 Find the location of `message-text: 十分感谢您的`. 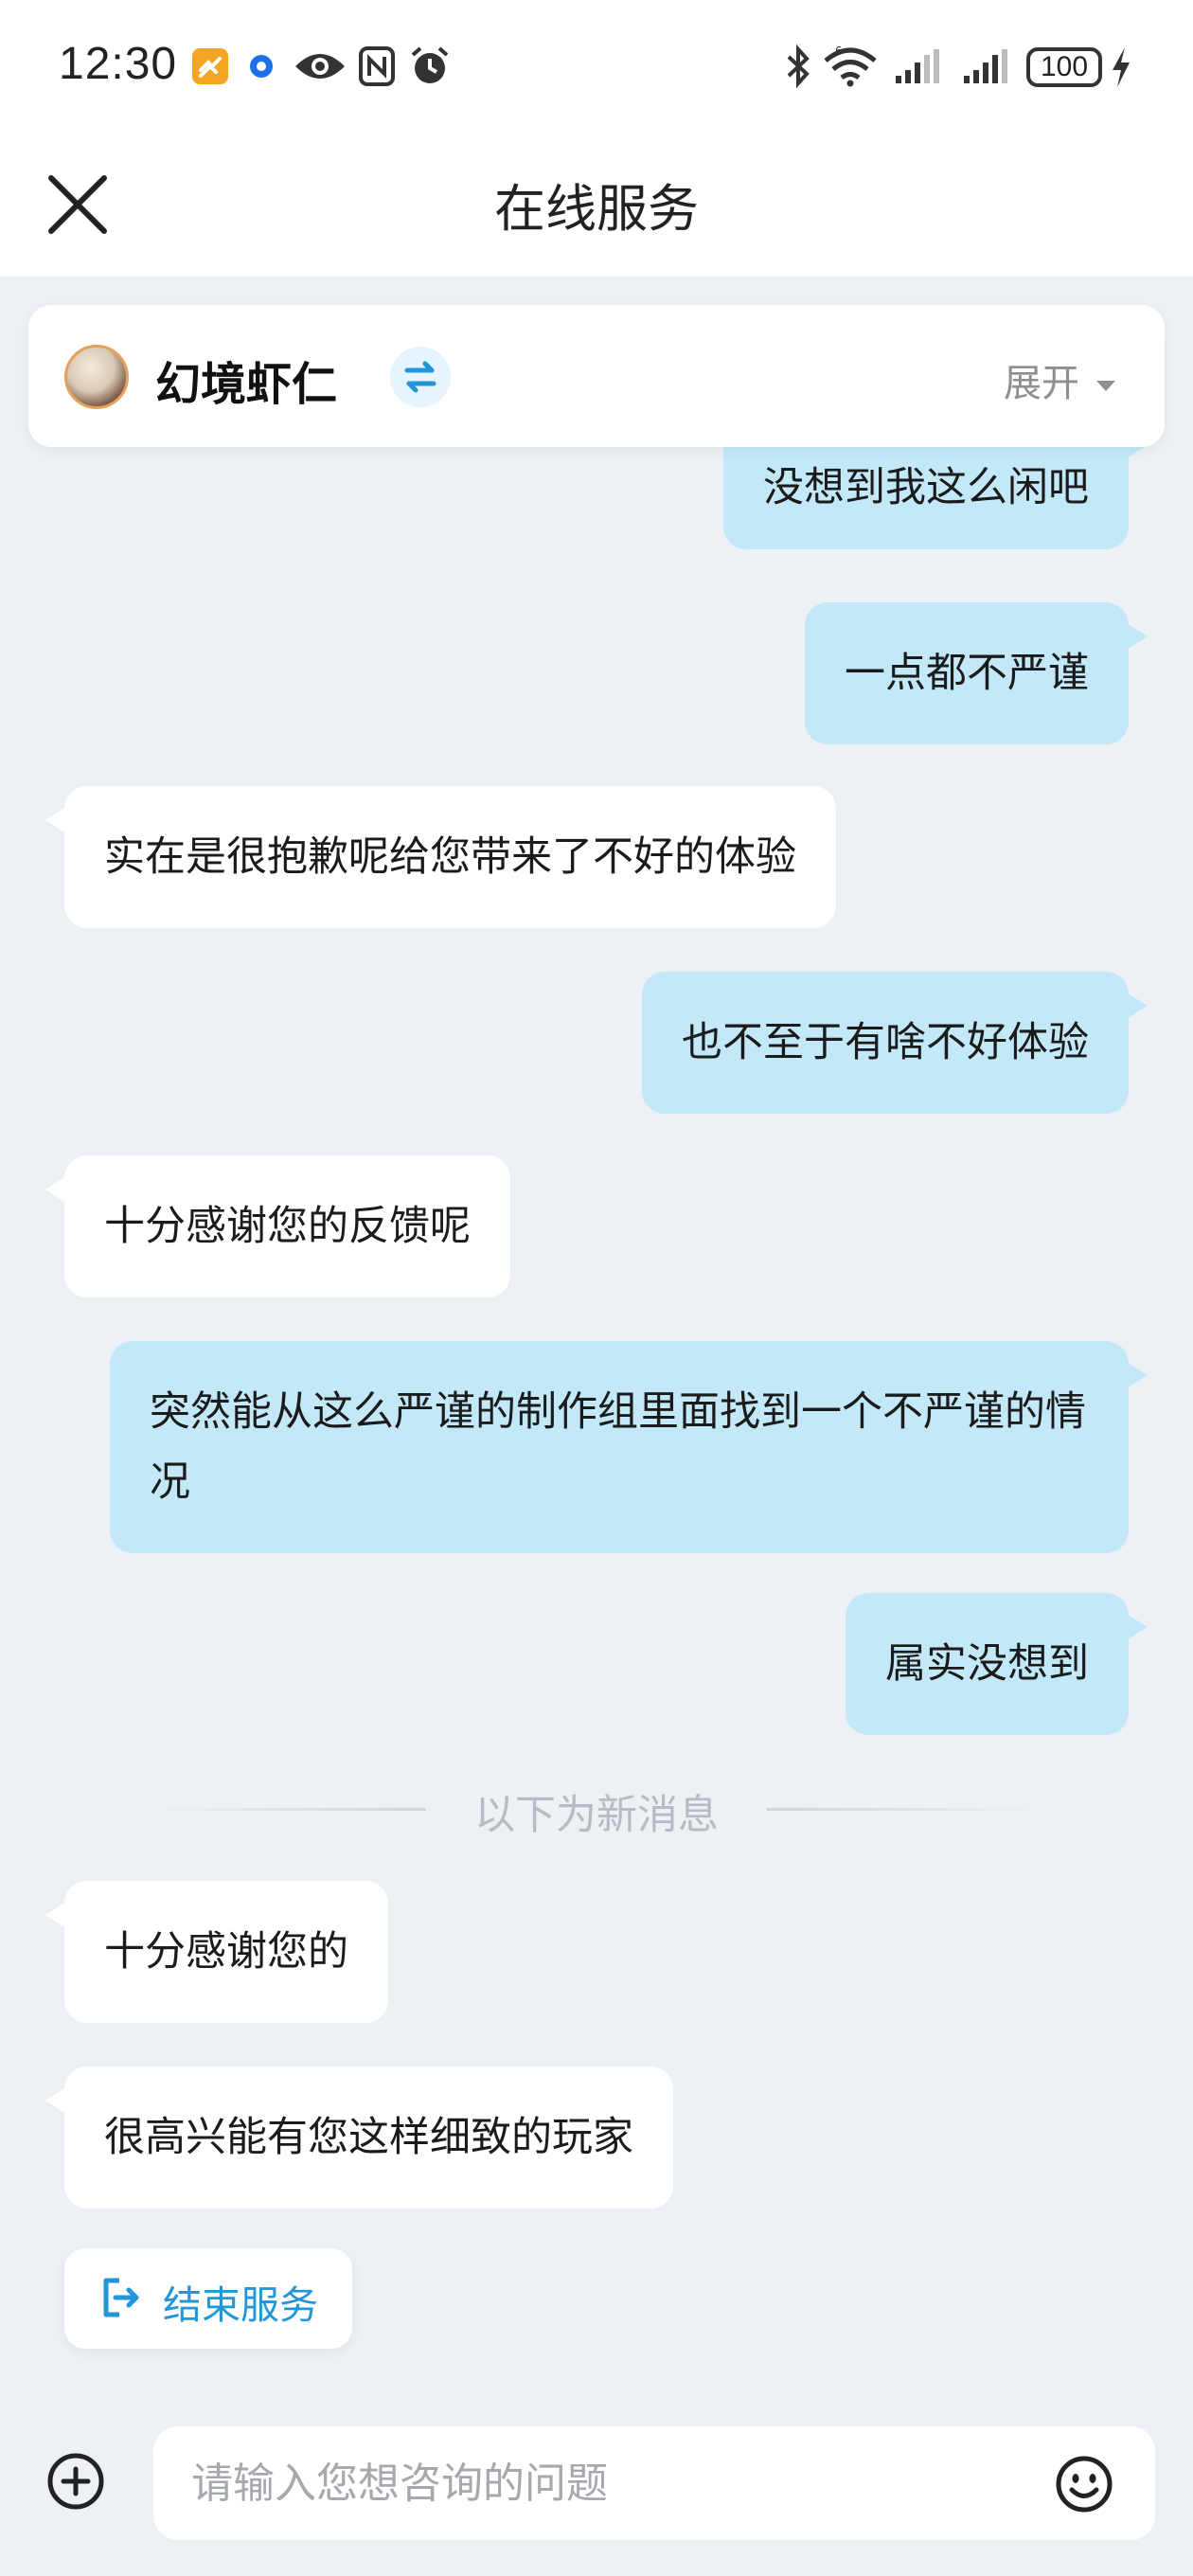

message-text: 十分感谢您的 is located at coordinates (226, 1952).